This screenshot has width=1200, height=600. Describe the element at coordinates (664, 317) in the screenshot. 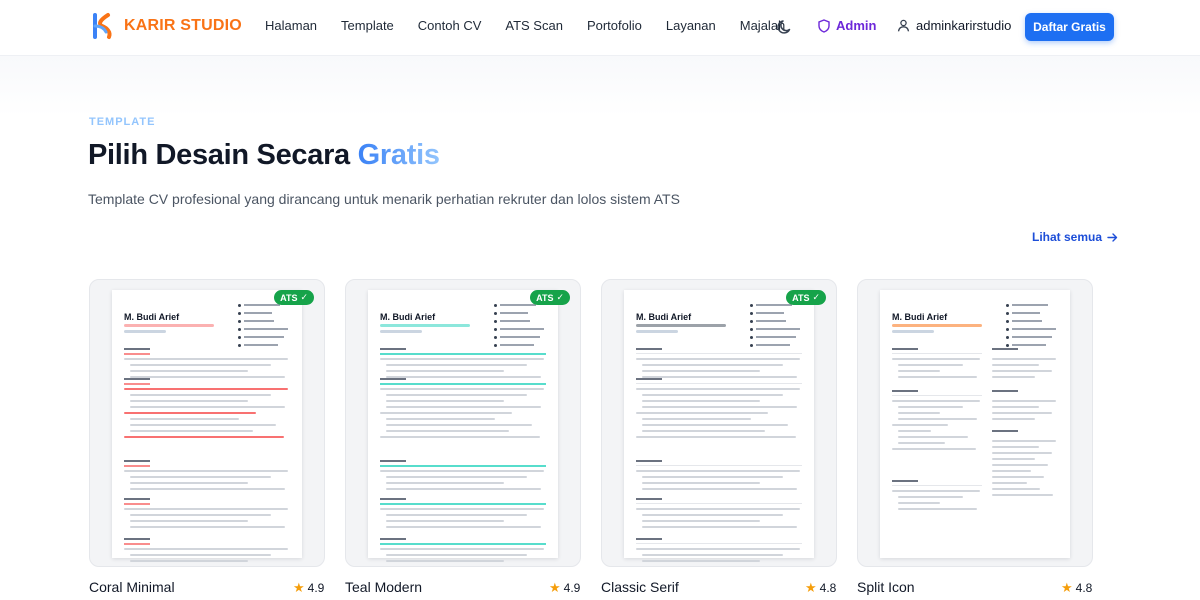

I see `cv-preview-name: M. Budi Arief` at that location.